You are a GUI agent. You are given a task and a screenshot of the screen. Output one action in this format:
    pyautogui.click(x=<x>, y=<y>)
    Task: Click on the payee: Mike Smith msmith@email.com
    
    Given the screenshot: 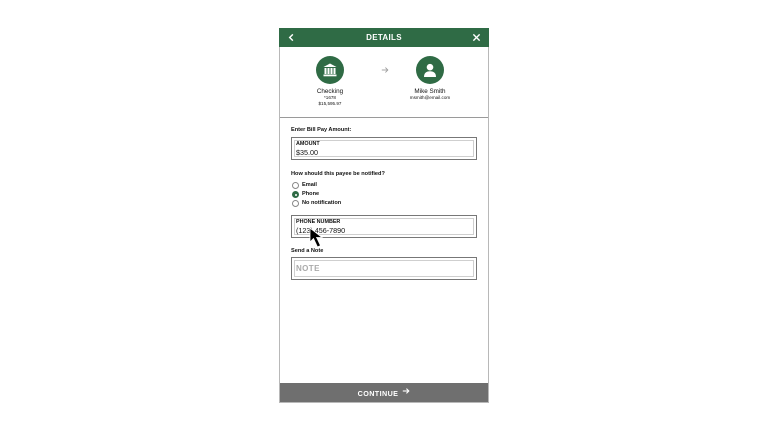 What is the action you would take?
    pyautogui.click(x=430, y=78)
    